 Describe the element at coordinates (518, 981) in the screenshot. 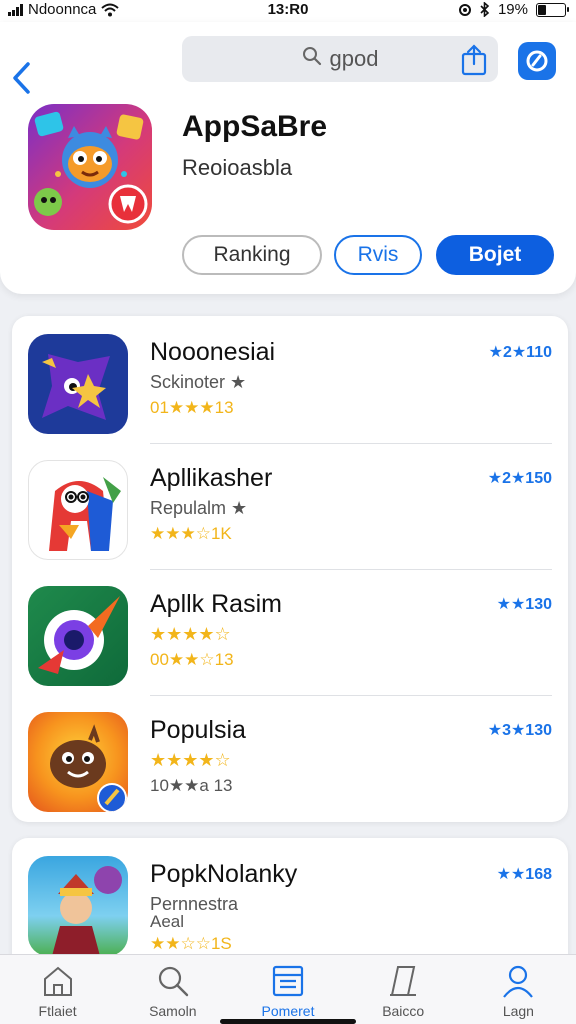

I see `profile-icon` at that location.